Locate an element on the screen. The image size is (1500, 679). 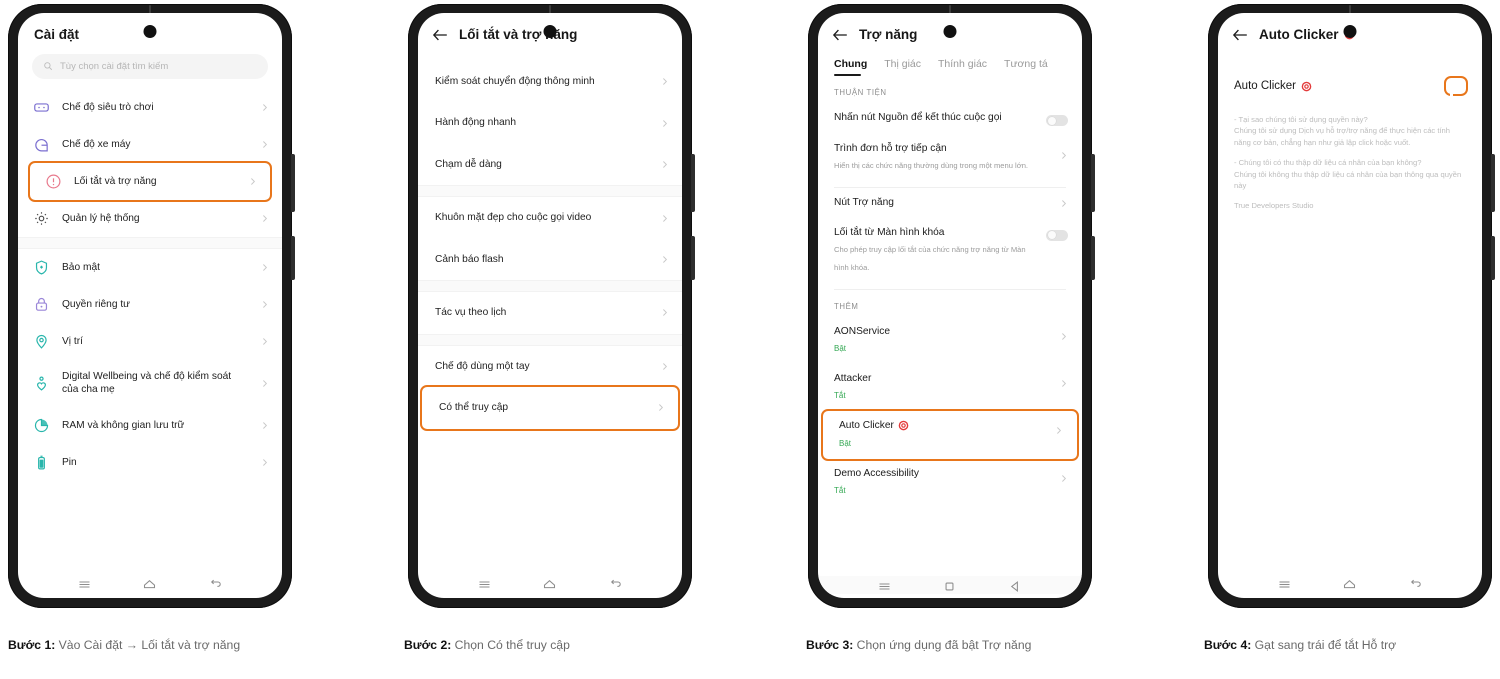
storage-pie-icon is located at coordinates (41, 425).